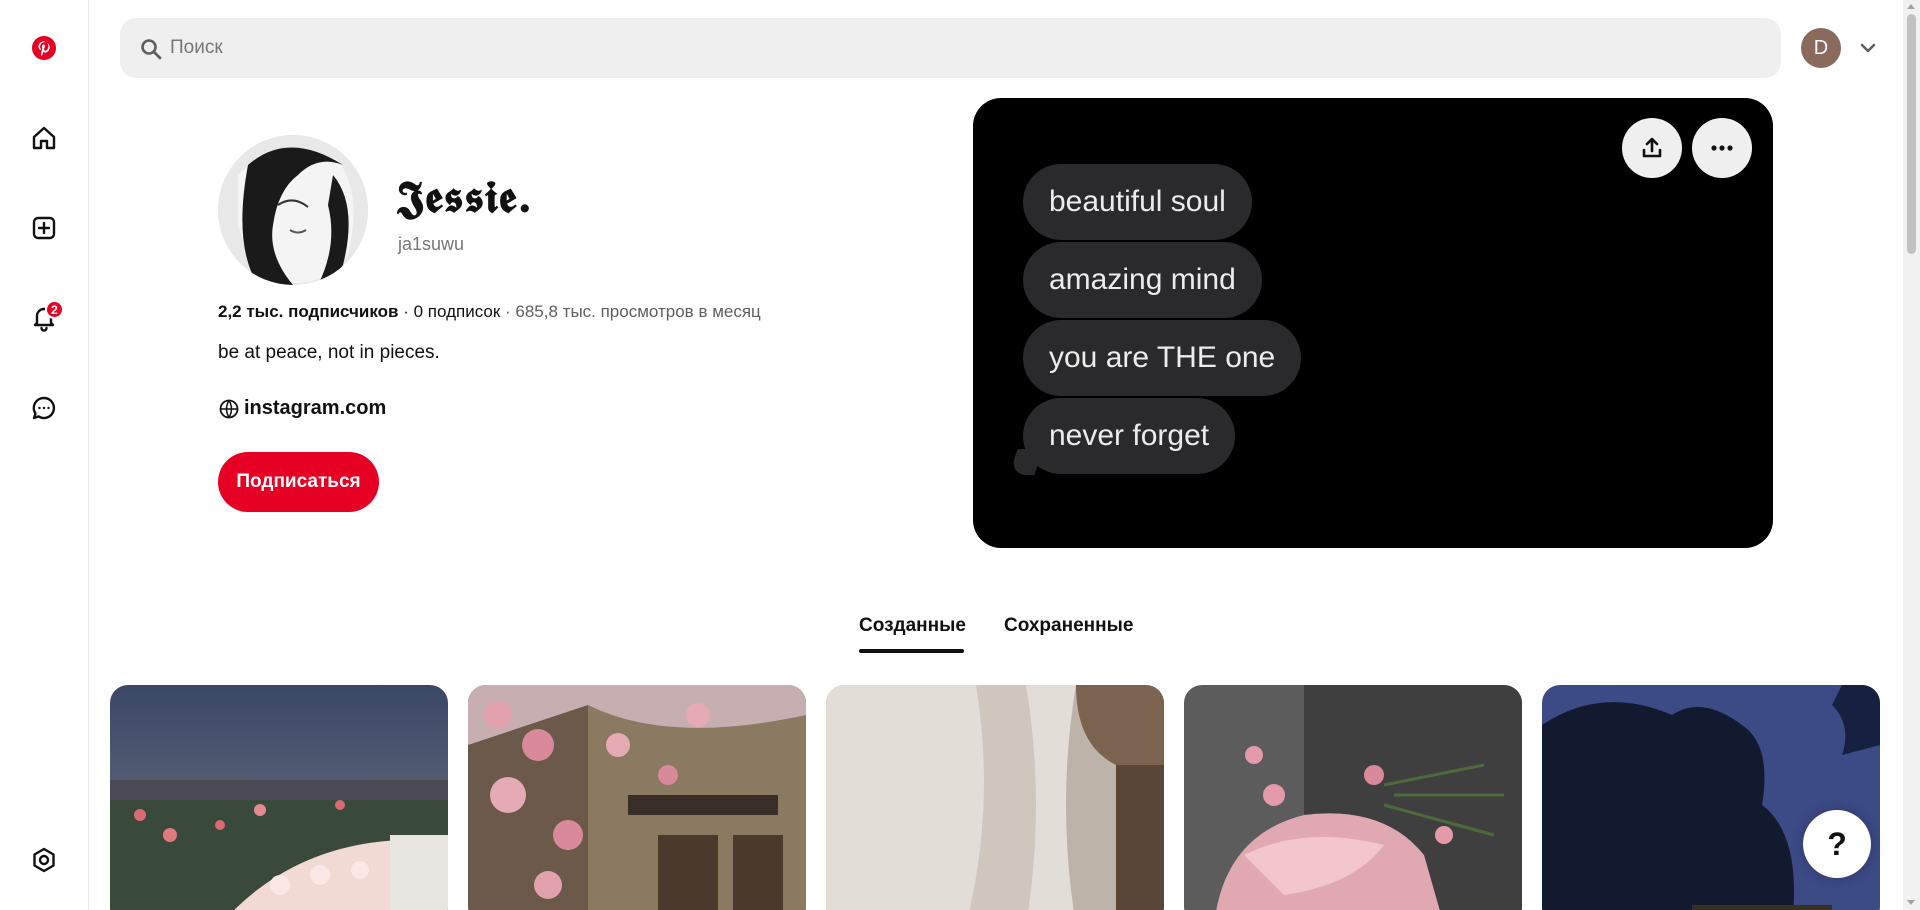 The image size is (1920, 910). What do you see at coordinates (308, 311) in the screenshot?
I see `followers-count-link: 2,2 тыс. подписчиков` at bounding box center [308, 311].